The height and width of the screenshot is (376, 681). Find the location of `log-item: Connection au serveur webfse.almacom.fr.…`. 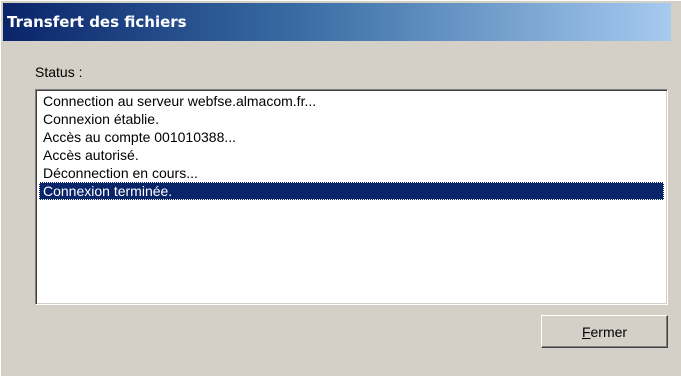

log-item: Connection au serveur webfse.almacom.fr.… is located at coordinates (351, 101).